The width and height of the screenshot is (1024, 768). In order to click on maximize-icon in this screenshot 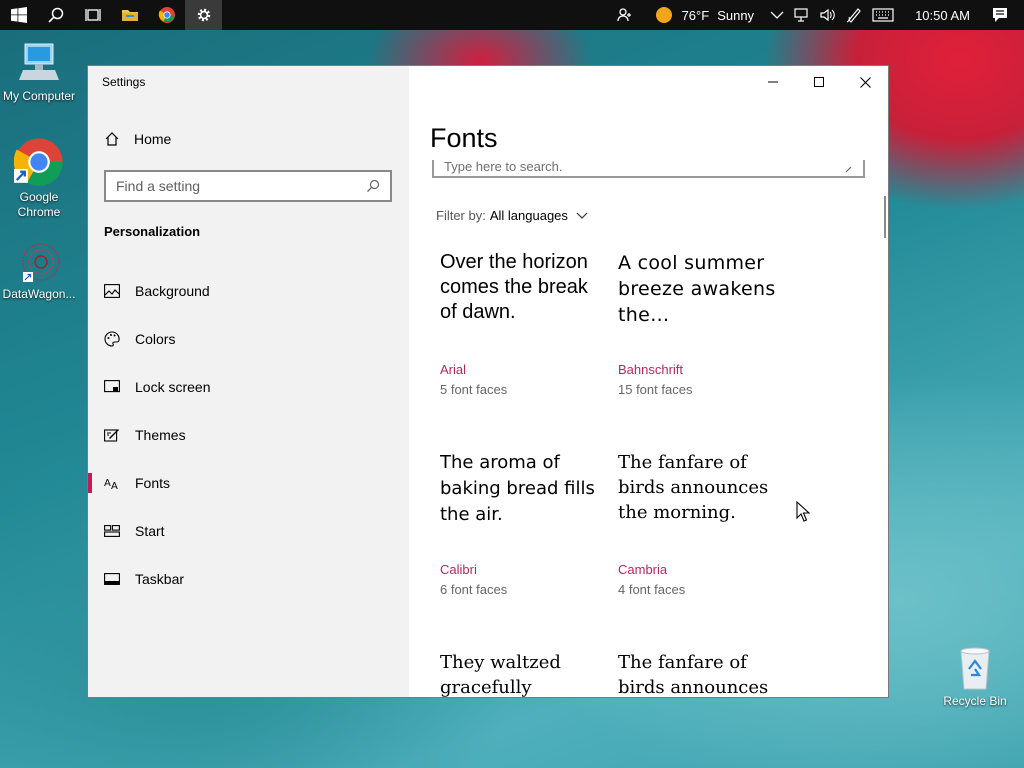, I will do `click(819, 82)`.